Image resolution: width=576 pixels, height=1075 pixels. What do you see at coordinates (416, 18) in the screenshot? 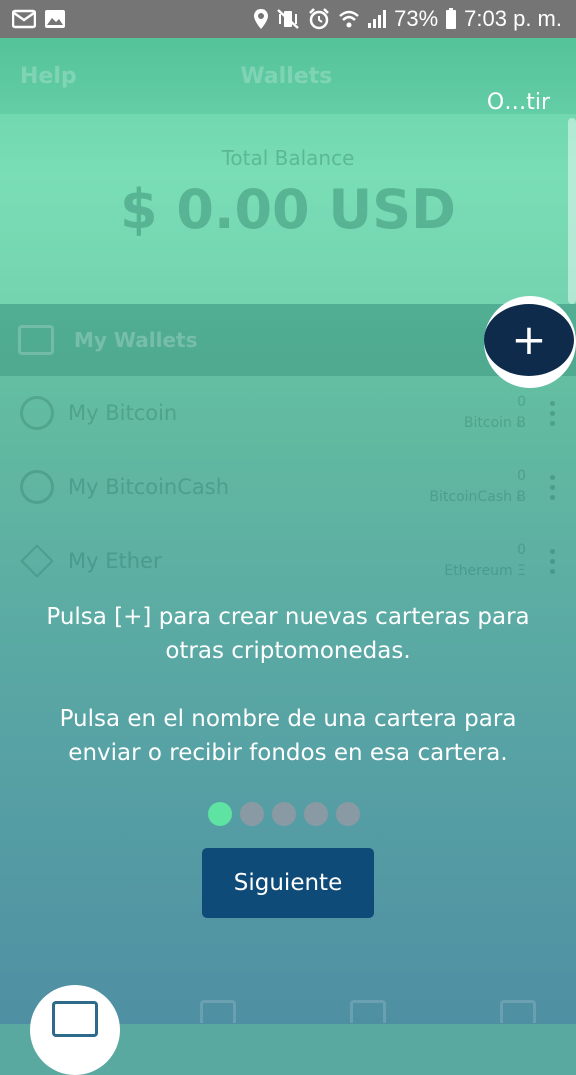
I see `battery-percent: 73%` at bounding box center [416, 18].